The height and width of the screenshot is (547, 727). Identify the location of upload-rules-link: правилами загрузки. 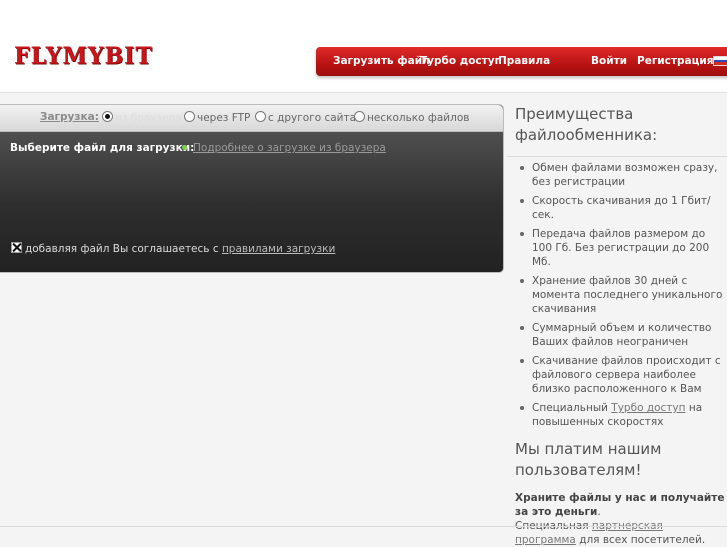
(278, 249).